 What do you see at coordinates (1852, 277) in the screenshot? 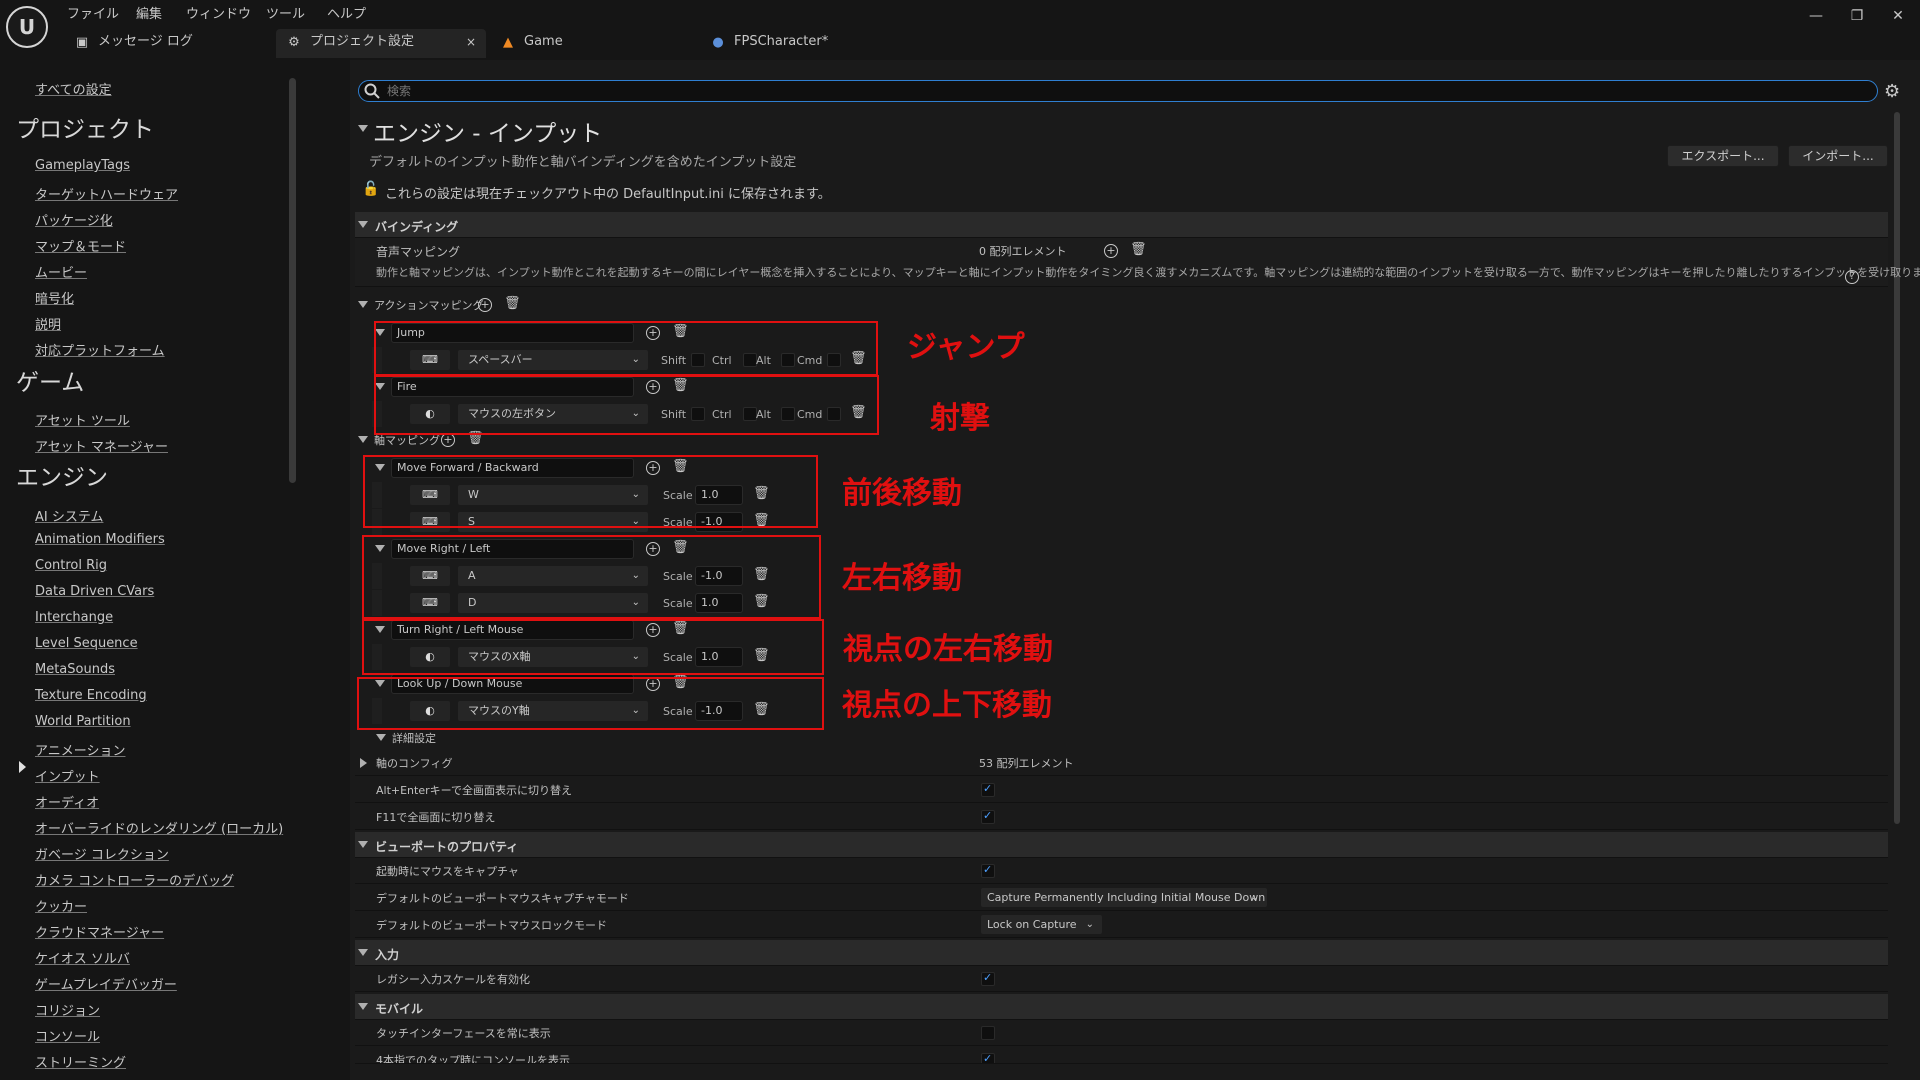
I see `help-icon: ?` at bounding box center [1852, 277].